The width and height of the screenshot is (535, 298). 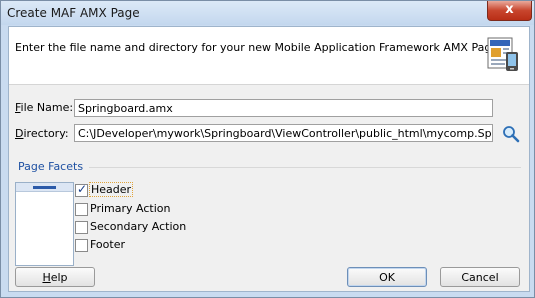 I want to click on search-icon, so click(x=511, y=134).